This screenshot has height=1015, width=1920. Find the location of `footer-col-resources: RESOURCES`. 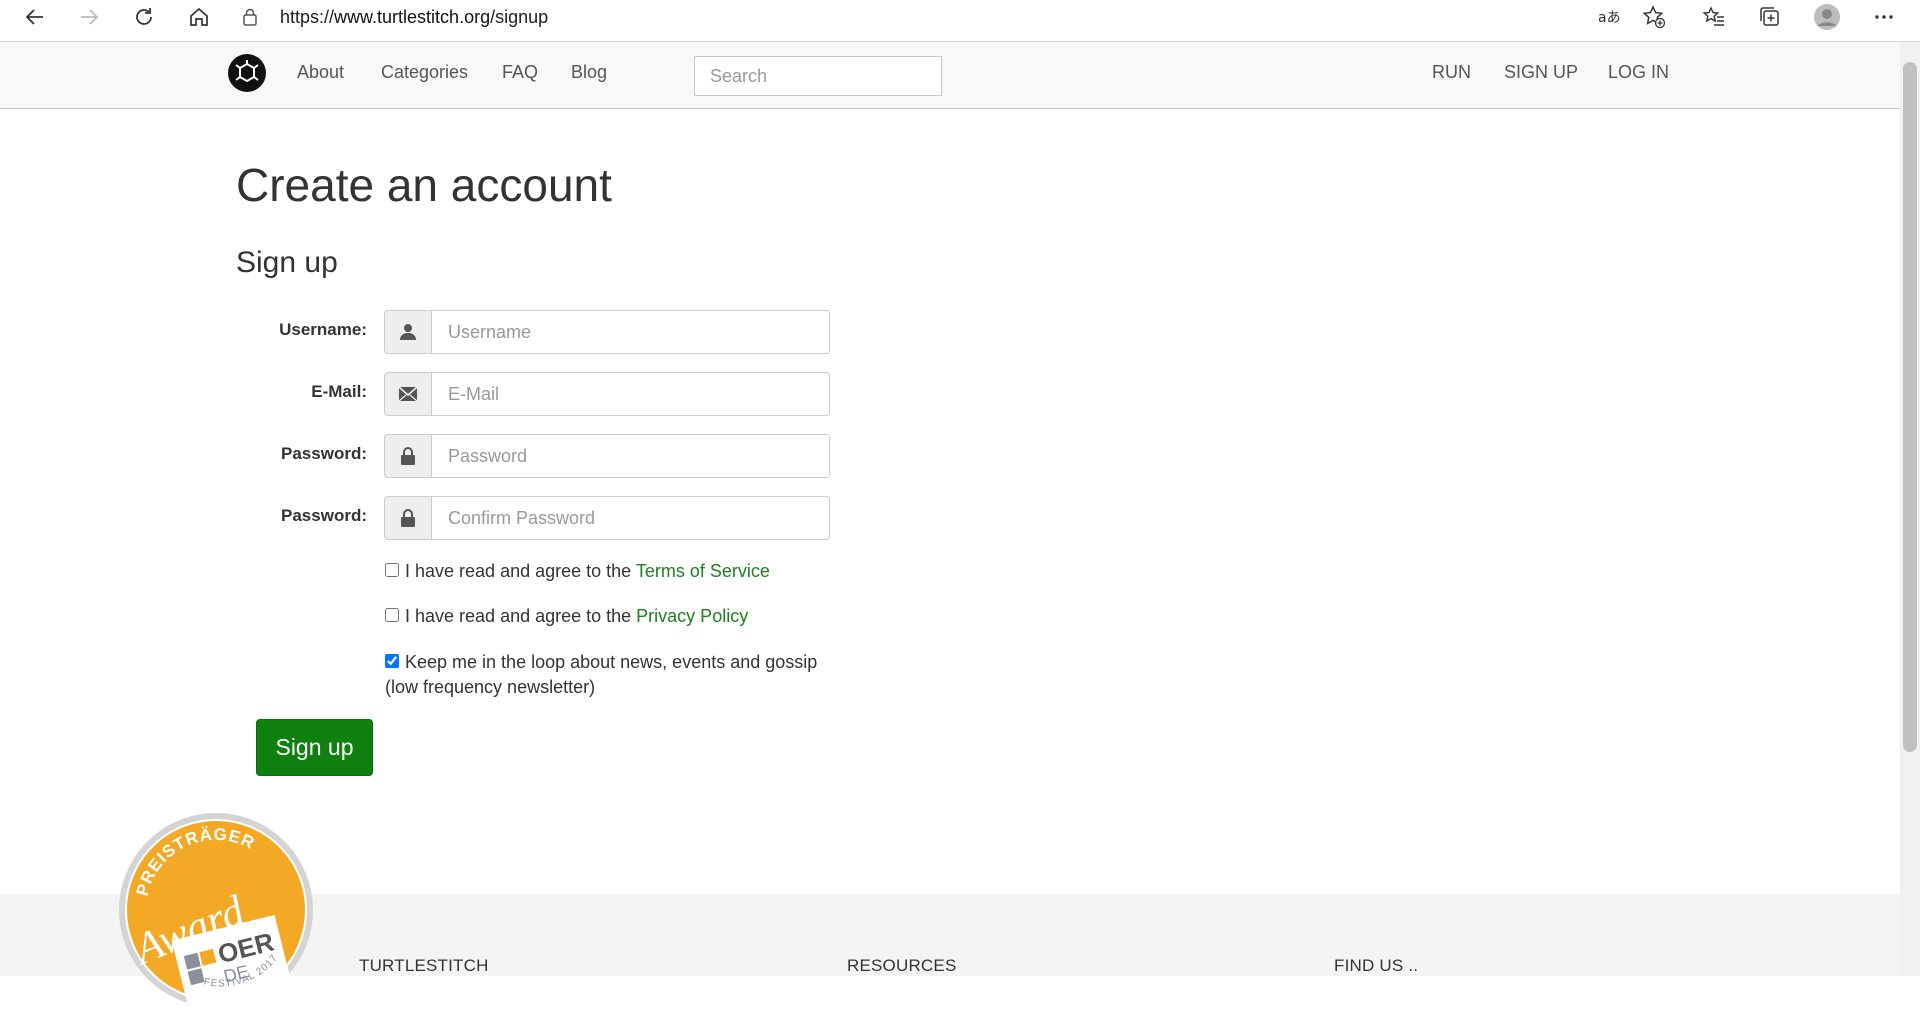

footer-col-resources: RESOURCES is located at coordinates (902, 965).